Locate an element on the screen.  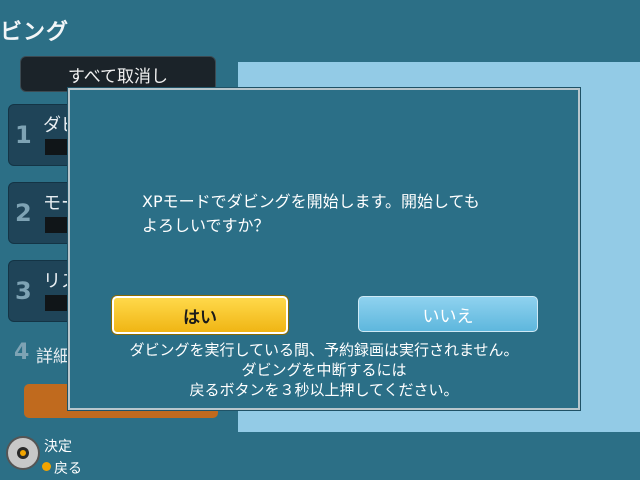
yes-button: はい is located at coordinates (200, 315).